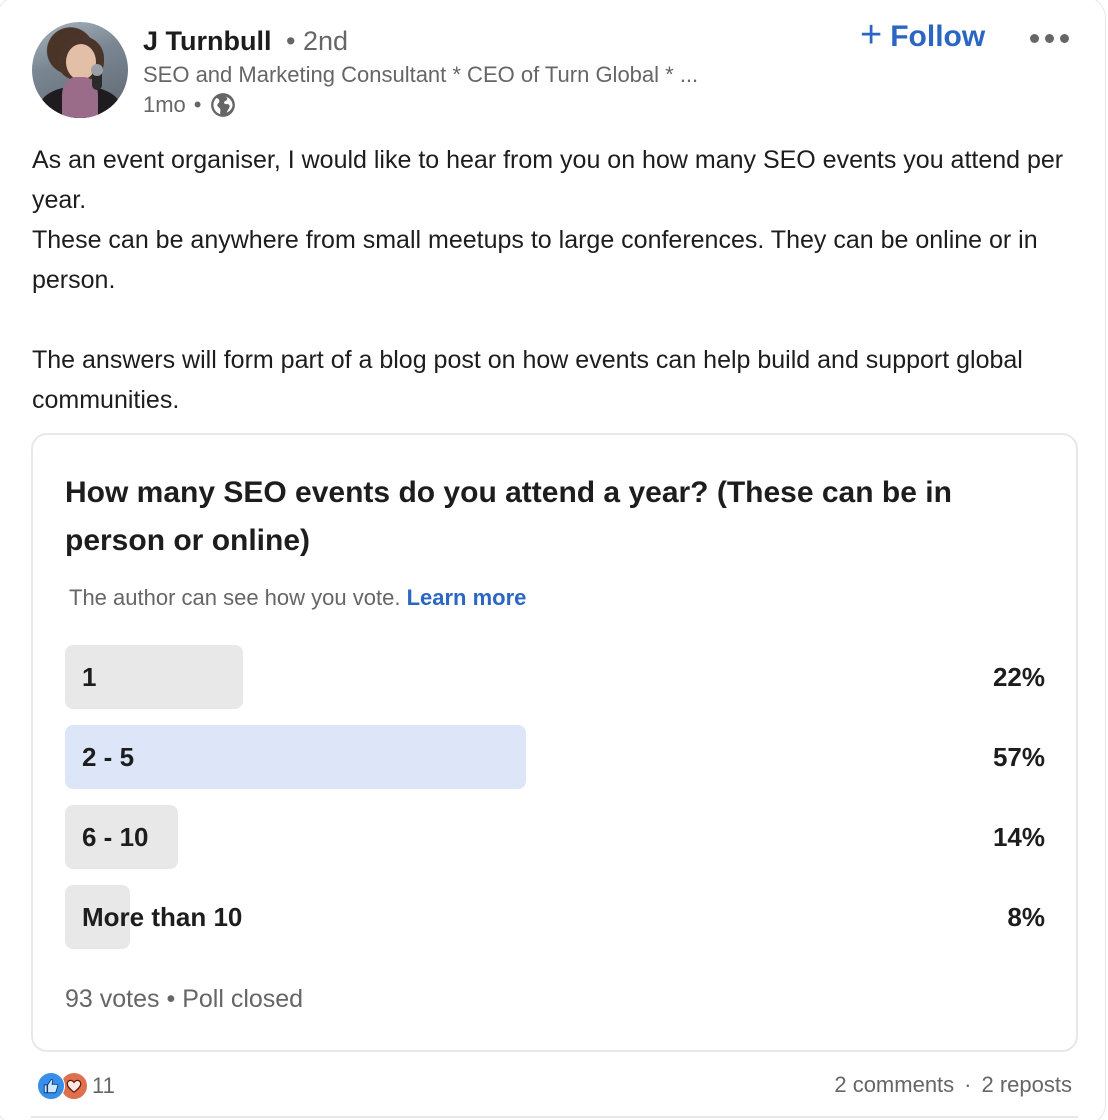 This screenshot has height=1120, width=1108. Describe the element at coordinates (871, 35) in the screenshot. I see `plus-icon: +` at that location.